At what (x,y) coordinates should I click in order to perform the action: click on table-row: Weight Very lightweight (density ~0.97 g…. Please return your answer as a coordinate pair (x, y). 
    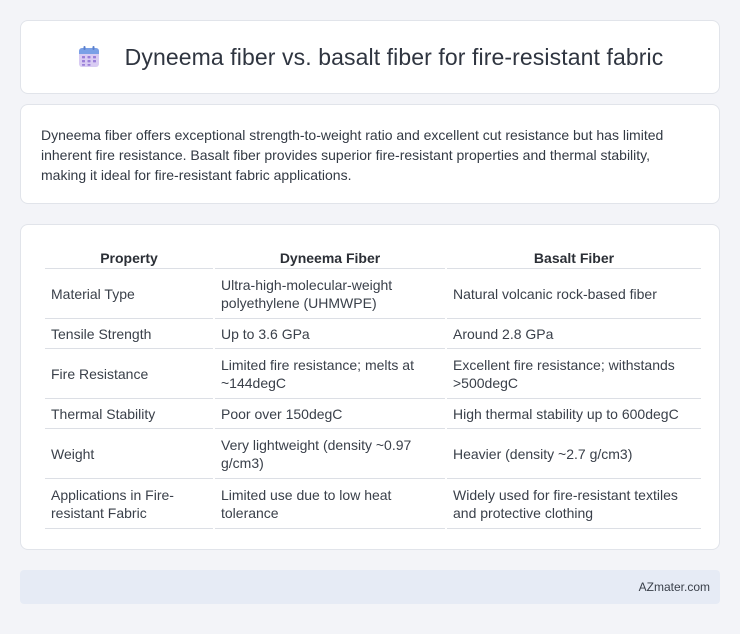
    Looking at the image, I should click on (373, 454).